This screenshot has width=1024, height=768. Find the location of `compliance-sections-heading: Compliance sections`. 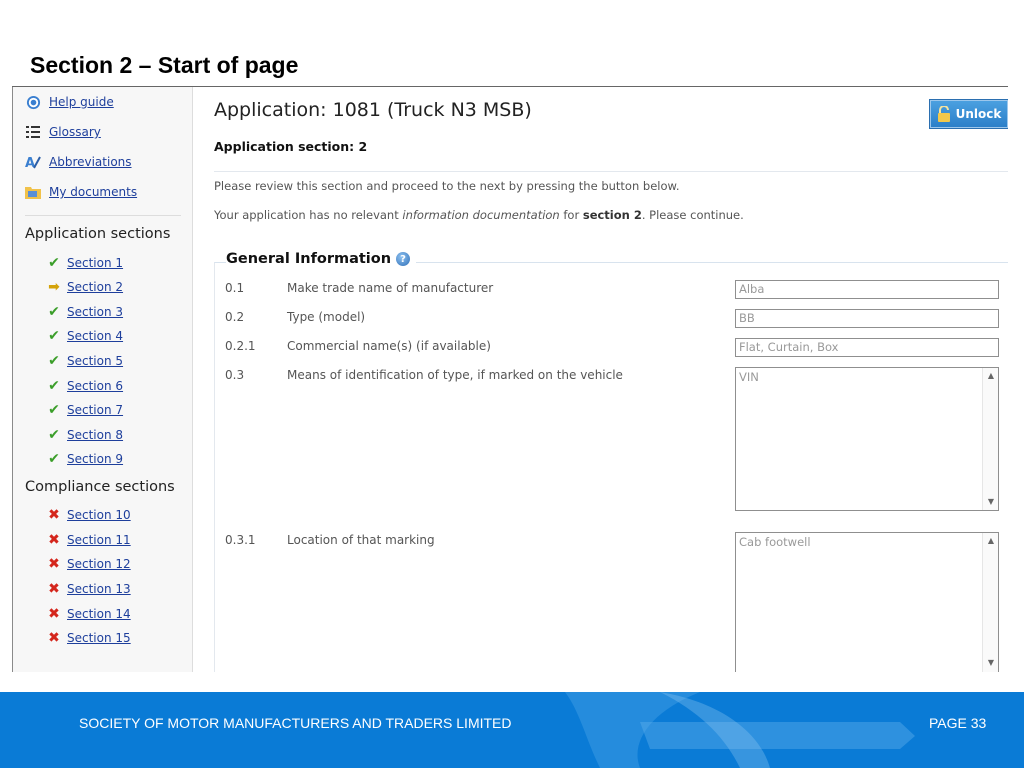

compliance-sections-heading: Compliance sections is located at coordinates (100, 487).